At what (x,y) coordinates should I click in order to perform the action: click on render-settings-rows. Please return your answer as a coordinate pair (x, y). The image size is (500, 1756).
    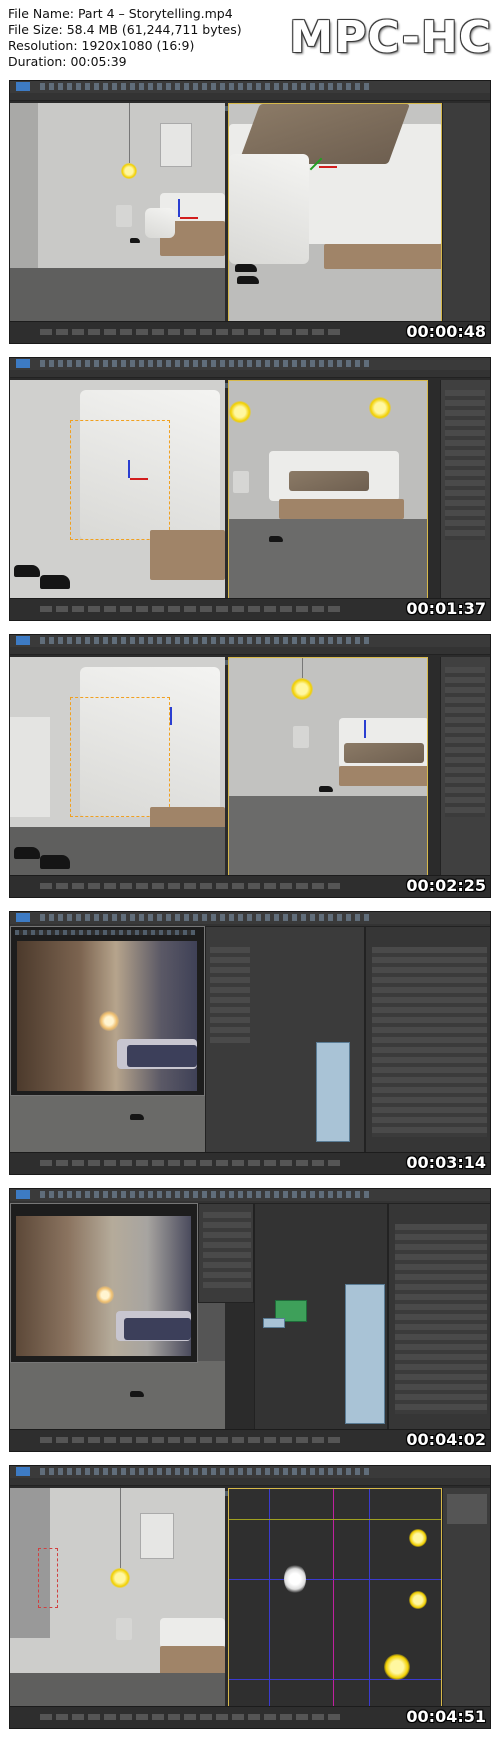
    Looking at the image, I should click on (227, 1252).